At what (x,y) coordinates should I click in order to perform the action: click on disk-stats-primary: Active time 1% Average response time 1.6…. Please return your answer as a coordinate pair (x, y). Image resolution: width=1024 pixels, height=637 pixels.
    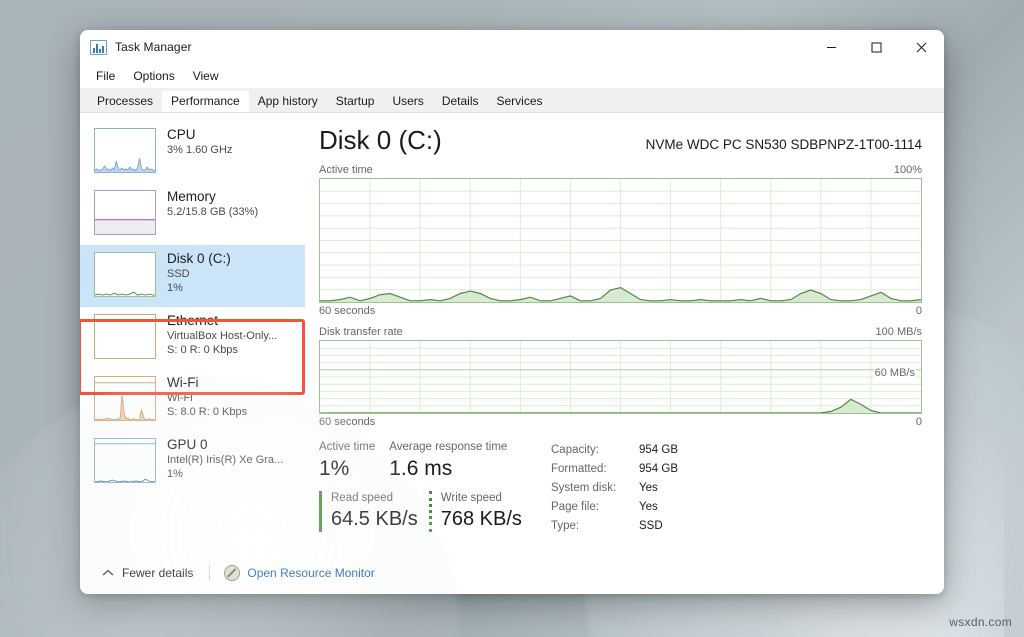
    Looking at the image, I should click on (435, 488).